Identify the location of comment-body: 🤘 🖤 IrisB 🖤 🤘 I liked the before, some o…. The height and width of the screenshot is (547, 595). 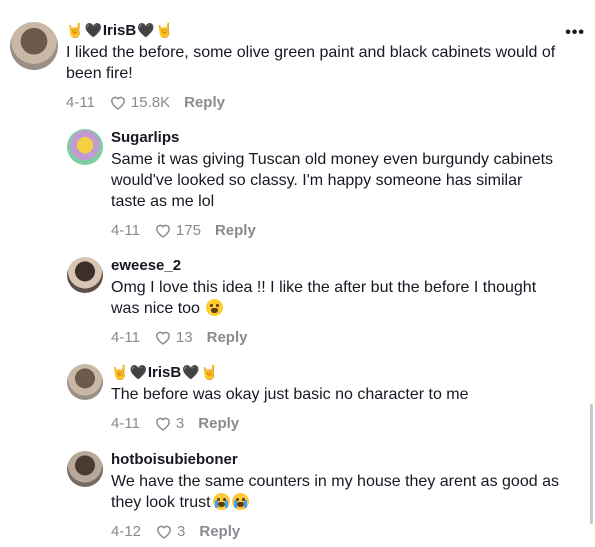
(316, 67).